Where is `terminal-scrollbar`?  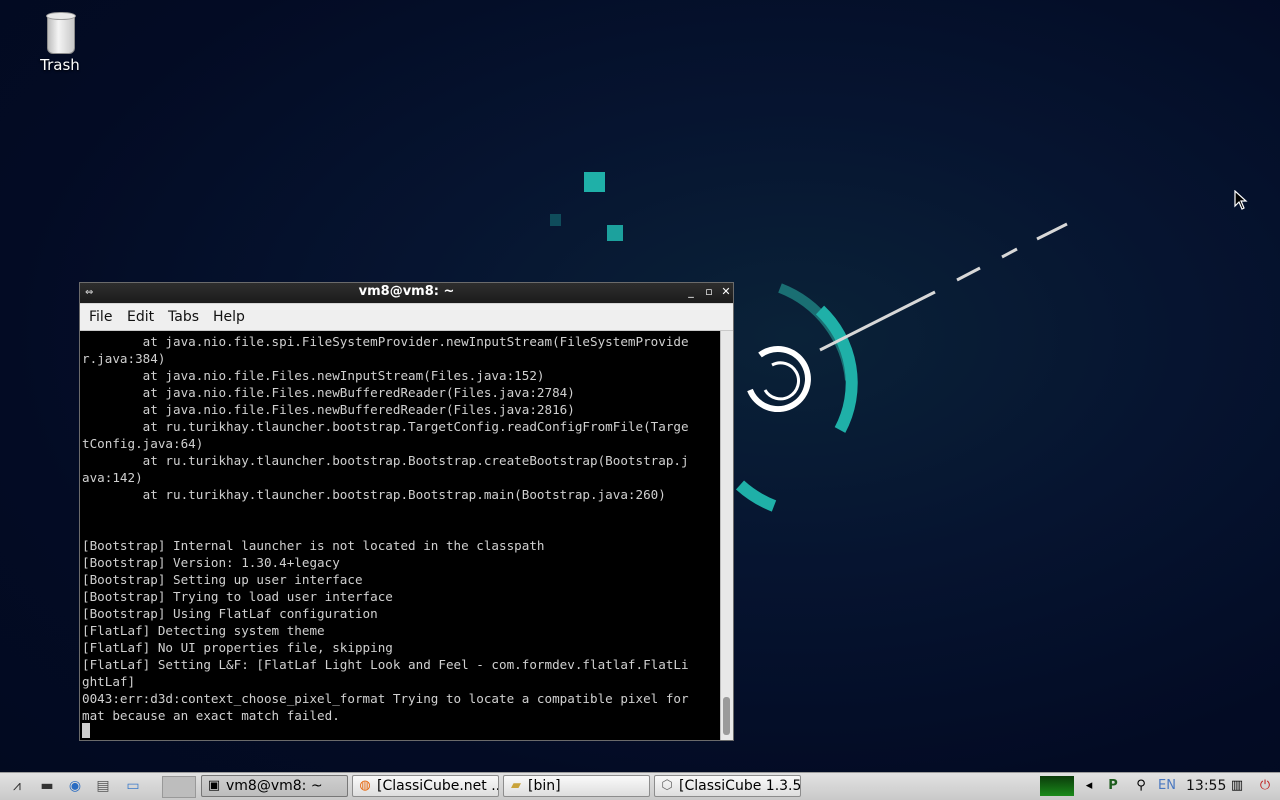
terminal-scrollbar is located at coordinates (726, 535).